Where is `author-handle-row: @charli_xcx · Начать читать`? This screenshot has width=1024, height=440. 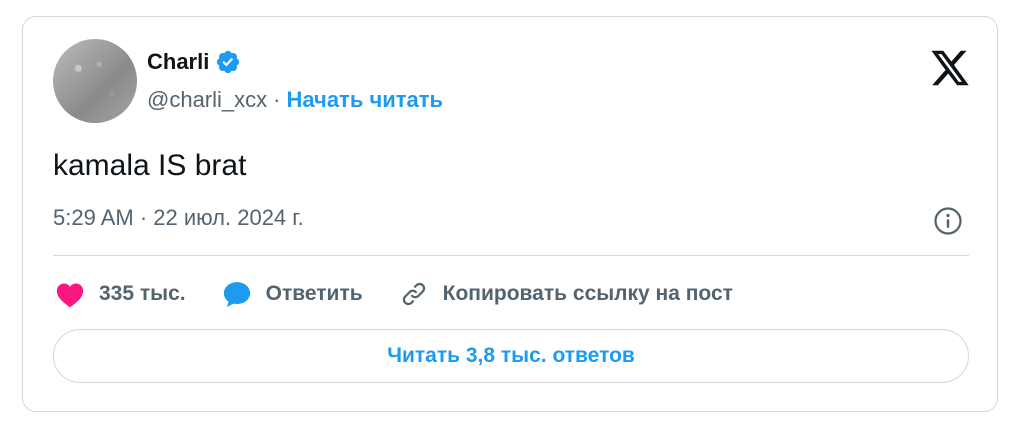 author-handle-row: @charli_xcx · Начать читать is located at coordinates (295, 100).